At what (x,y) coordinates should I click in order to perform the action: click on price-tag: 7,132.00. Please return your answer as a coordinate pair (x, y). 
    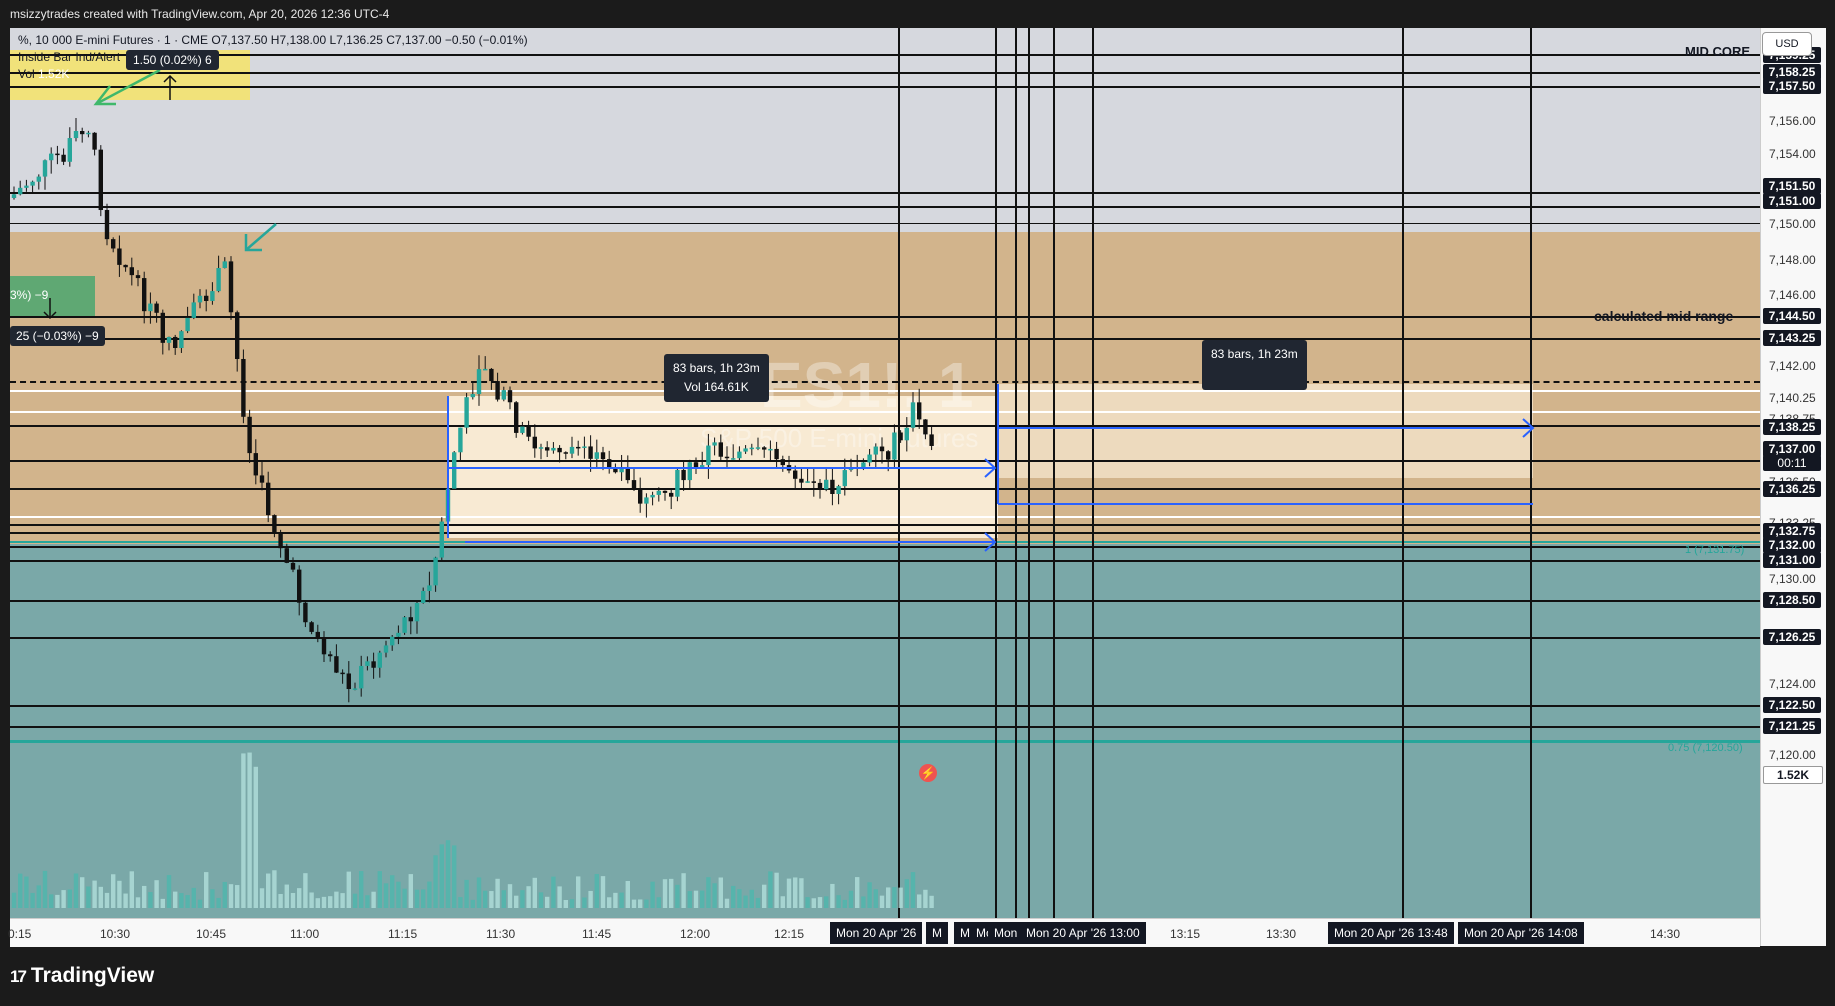
    Looking at the image, I should click on (1792, 545).